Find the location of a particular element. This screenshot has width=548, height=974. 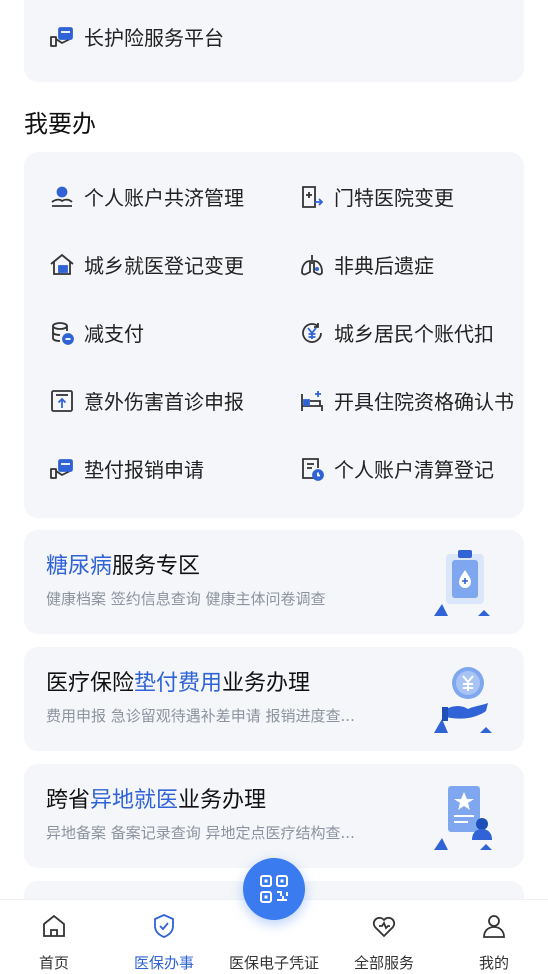

yuan-refresh-icon is located at coordinates (312, 333).